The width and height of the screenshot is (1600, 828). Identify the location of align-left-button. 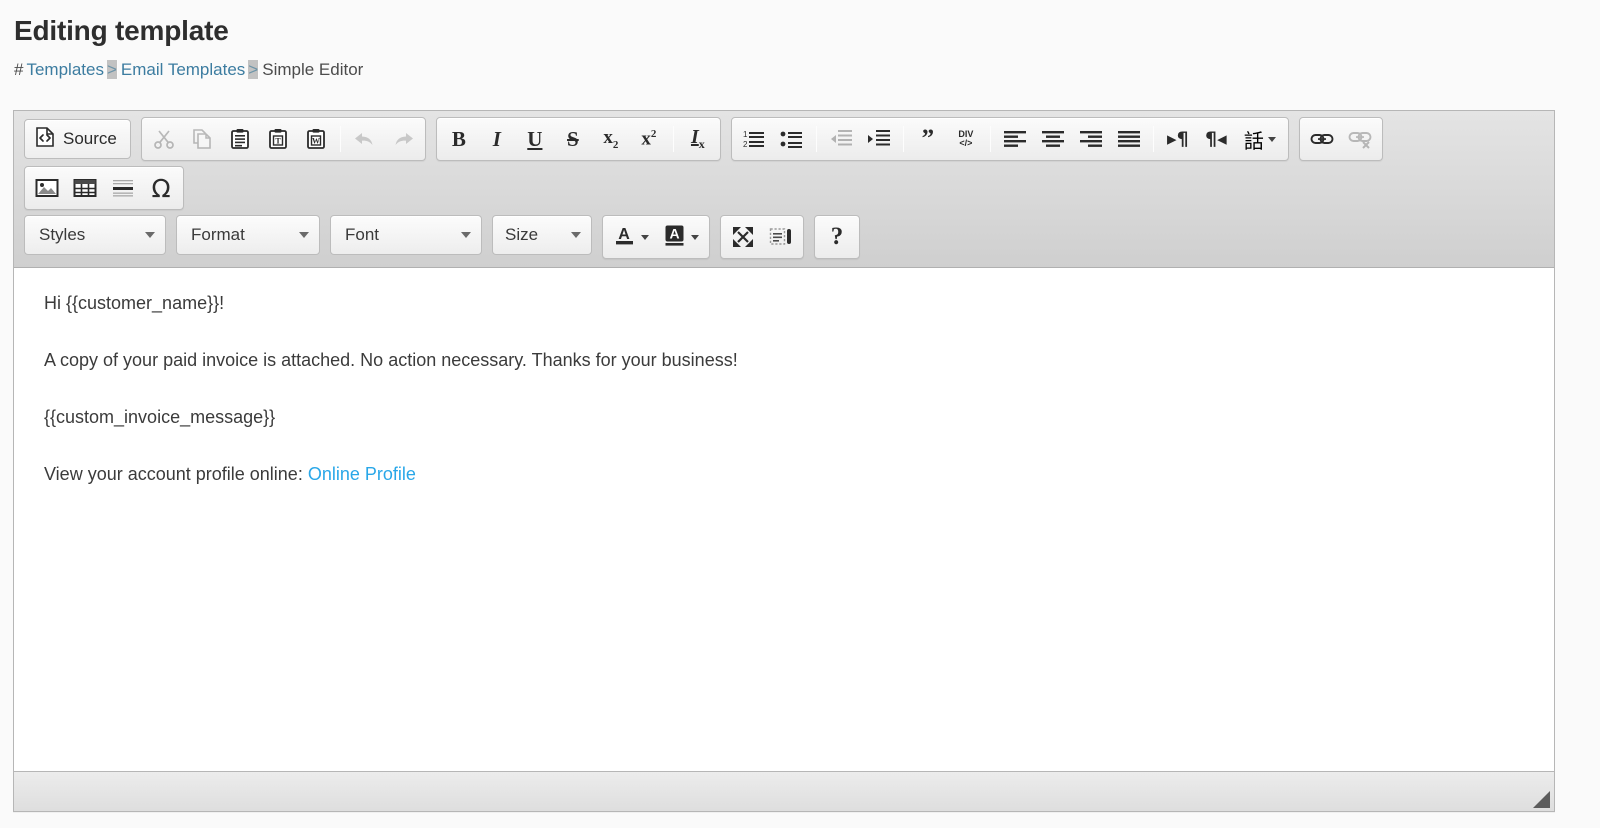
(1015, 139).